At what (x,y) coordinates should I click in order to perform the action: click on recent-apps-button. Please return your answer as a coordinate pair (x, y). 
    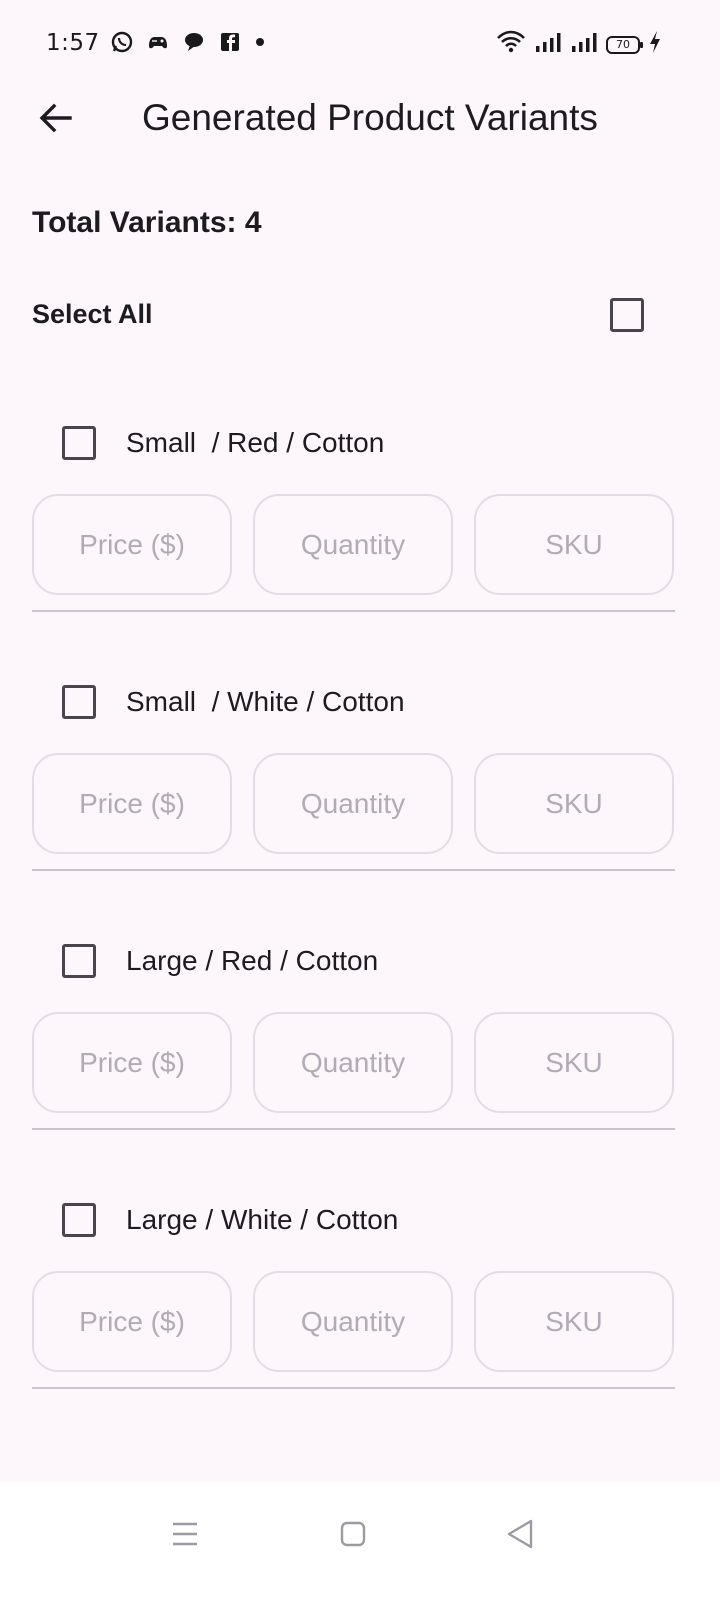
    Looking at the image, I should click on (185, 1536).